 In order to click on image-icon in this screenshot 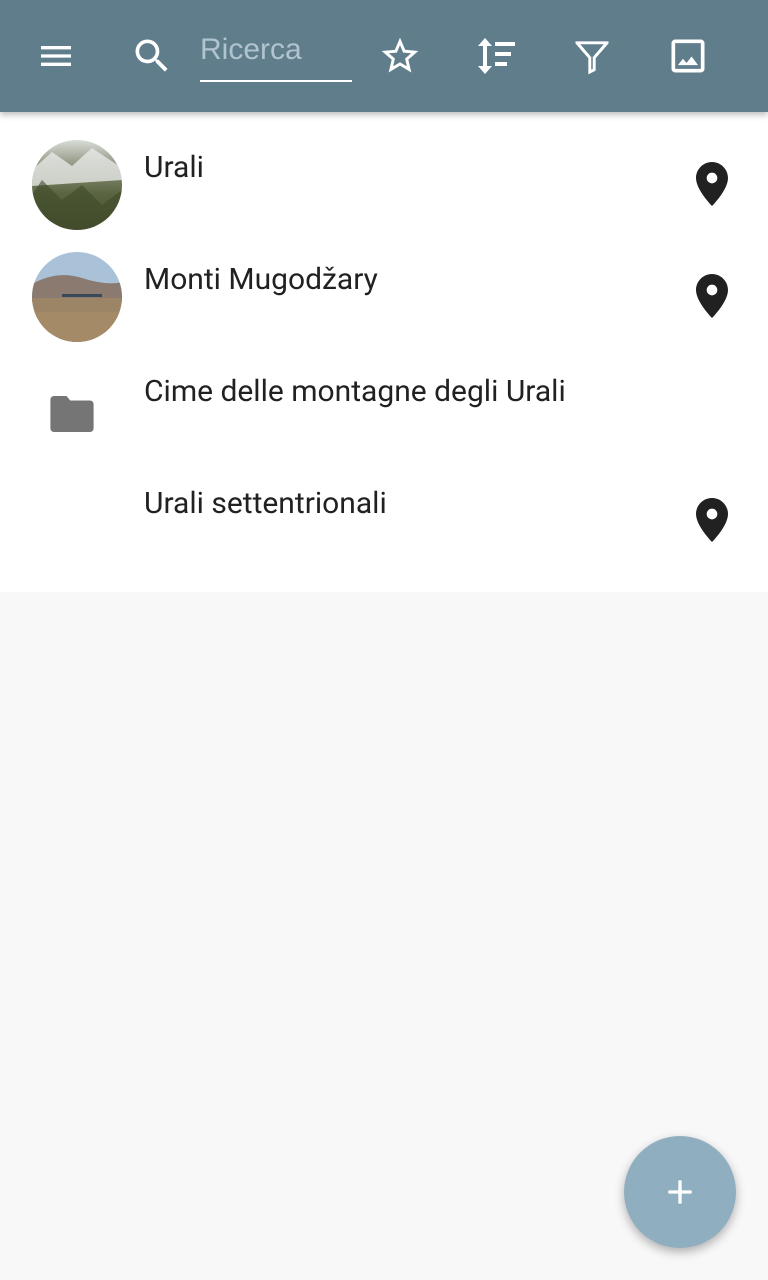, I will do `click(688, 56)`.